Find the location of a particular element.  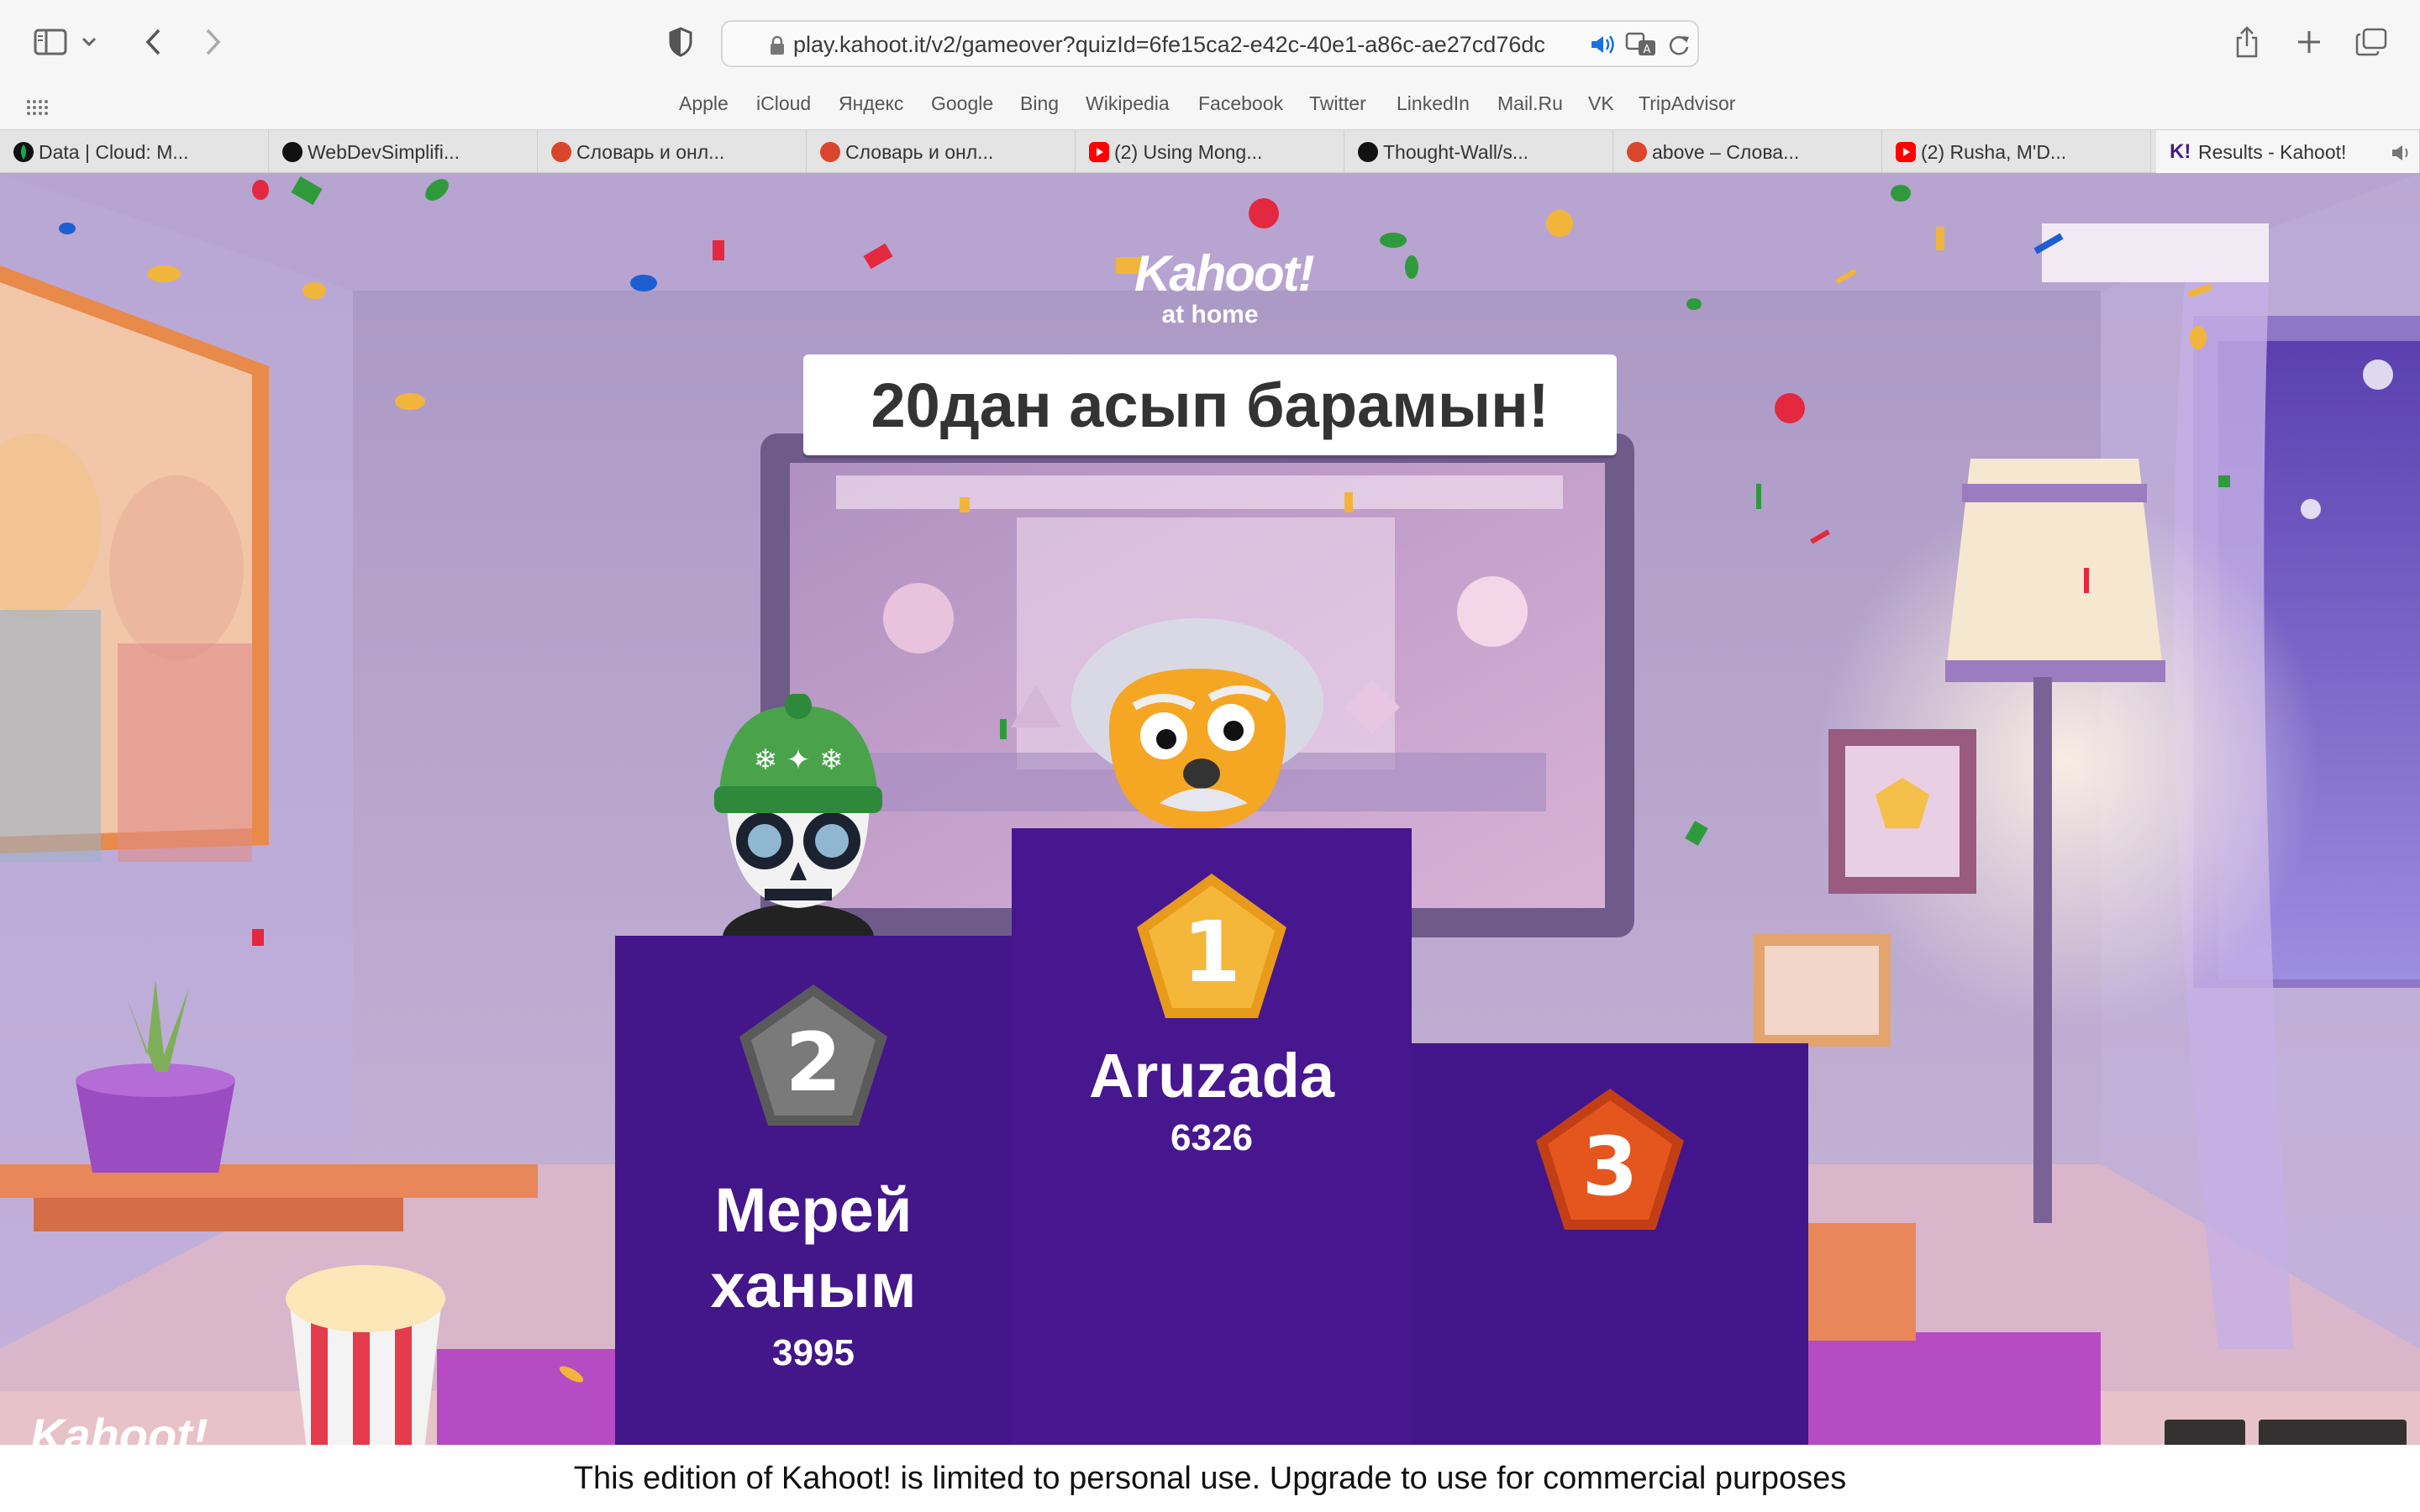

skeleton-avatar: ❄ ✦ ❄ is located at coordinates (798, 820).